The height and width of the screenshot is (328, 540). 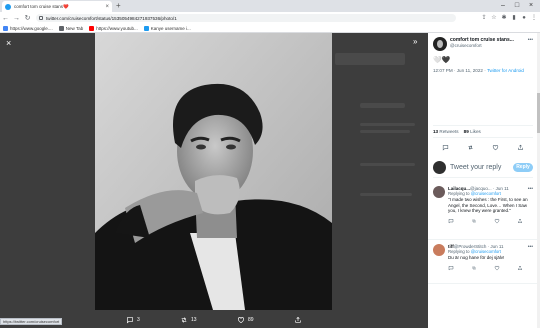 What do you see at coordinates (74, 28) in the screenshot?
I see `bookmark-label: New Tab` at bounding box center [74, 28].